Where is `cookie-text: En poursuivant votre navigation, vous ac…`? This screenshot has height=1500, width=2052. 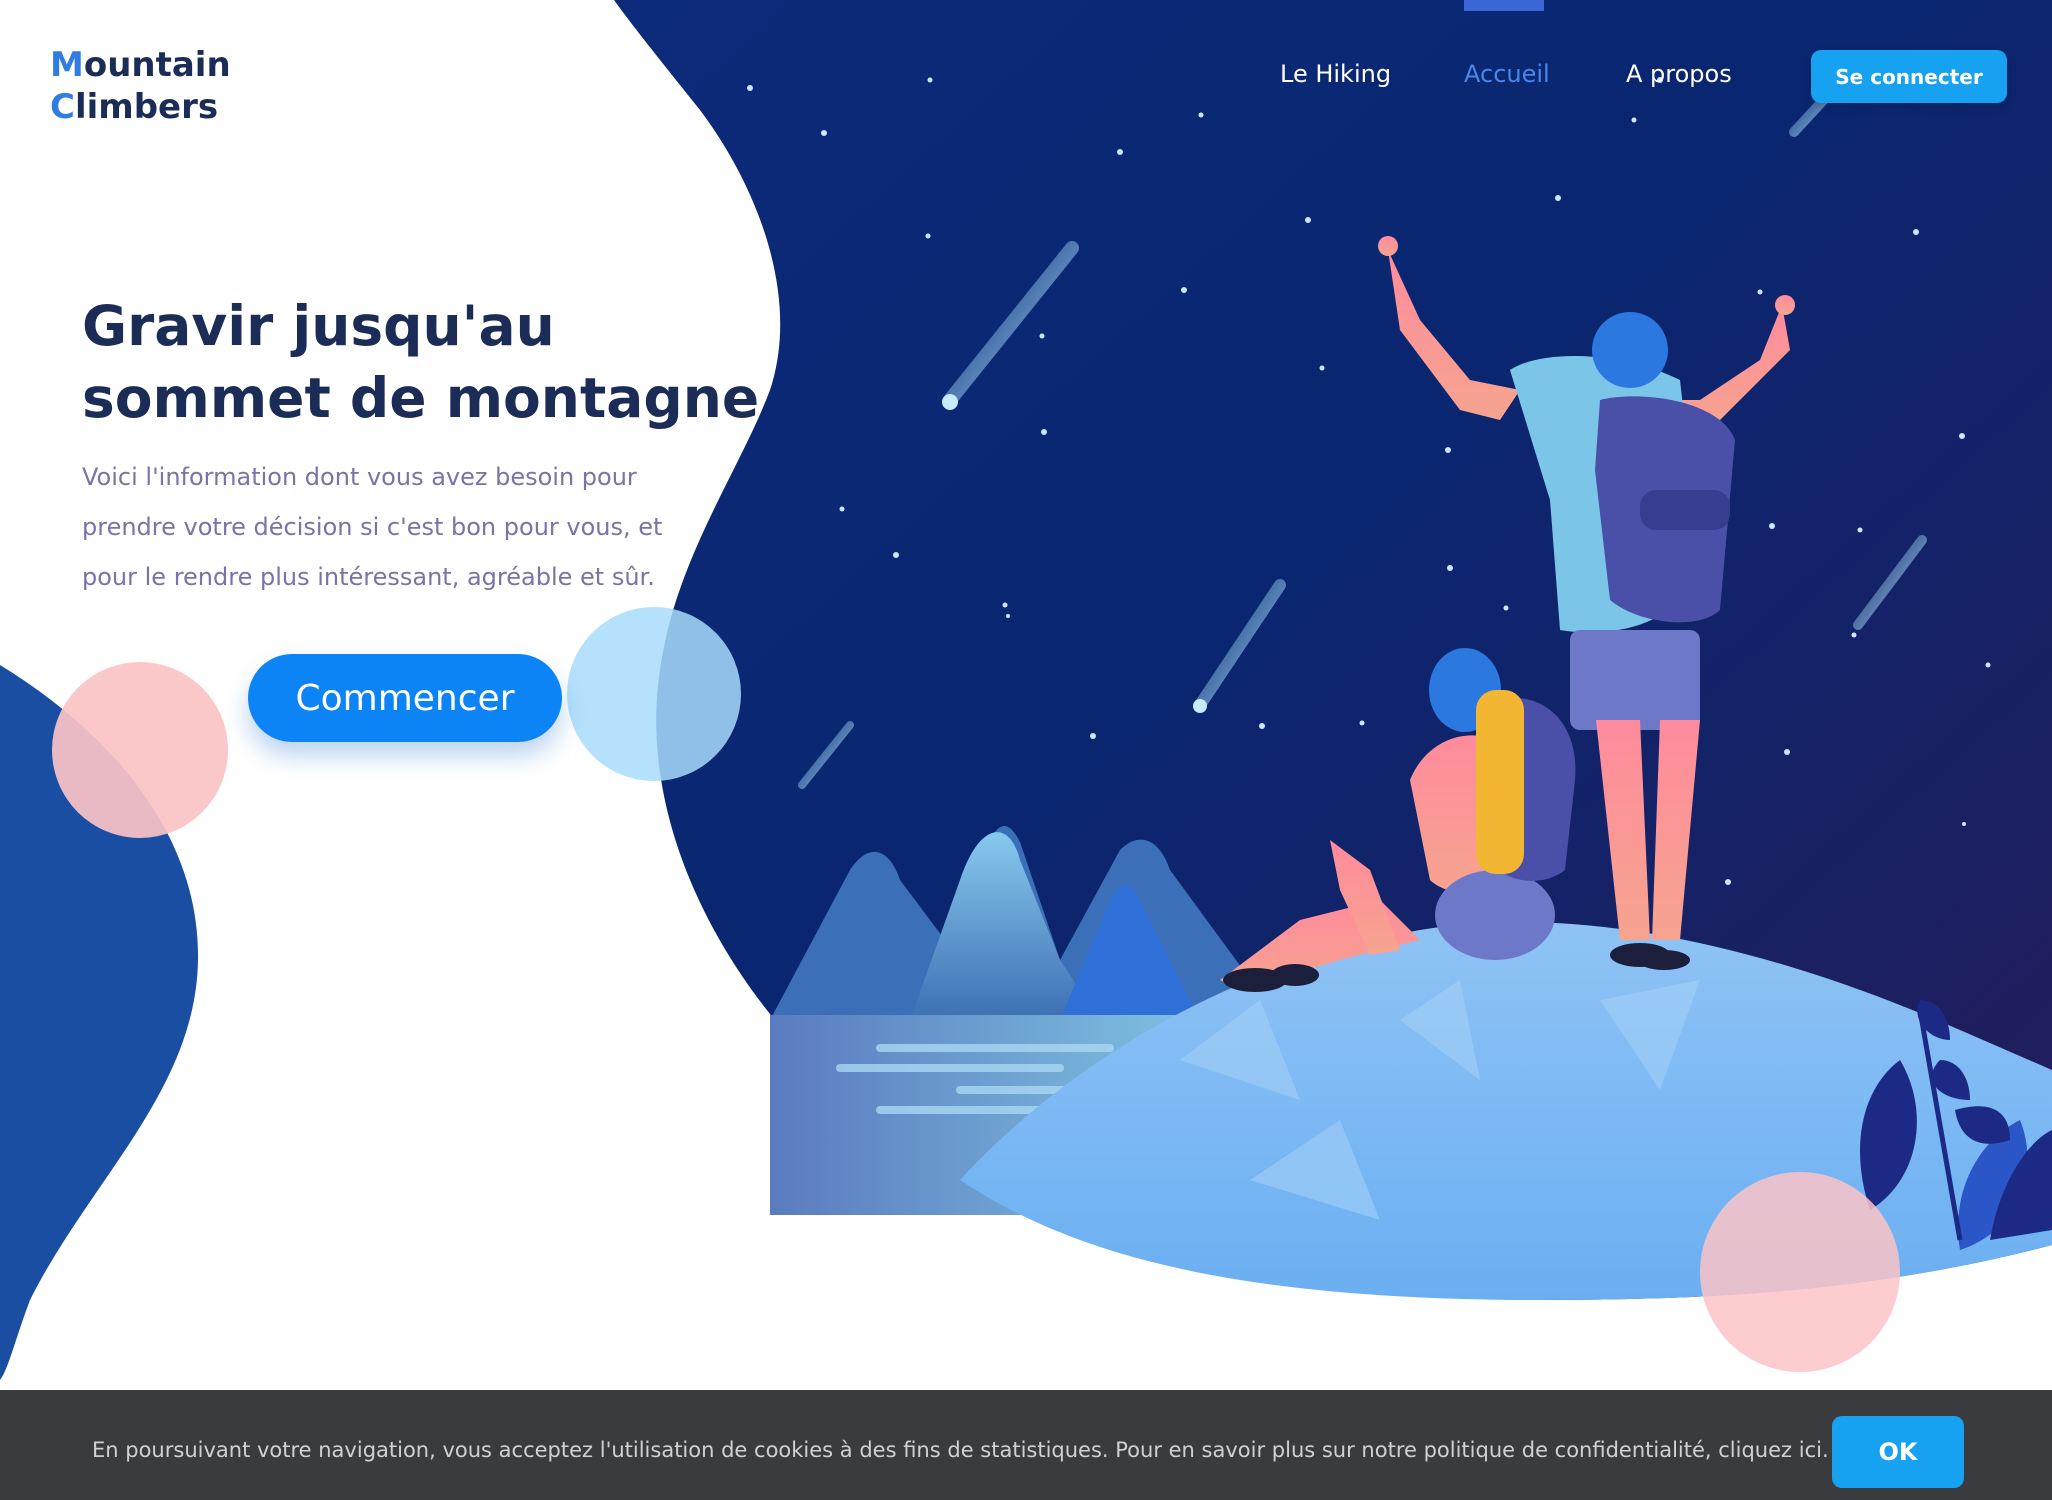 cookie-text: En poursuivant votre navigation, vous ac… is located at coordinates (960, 1450).